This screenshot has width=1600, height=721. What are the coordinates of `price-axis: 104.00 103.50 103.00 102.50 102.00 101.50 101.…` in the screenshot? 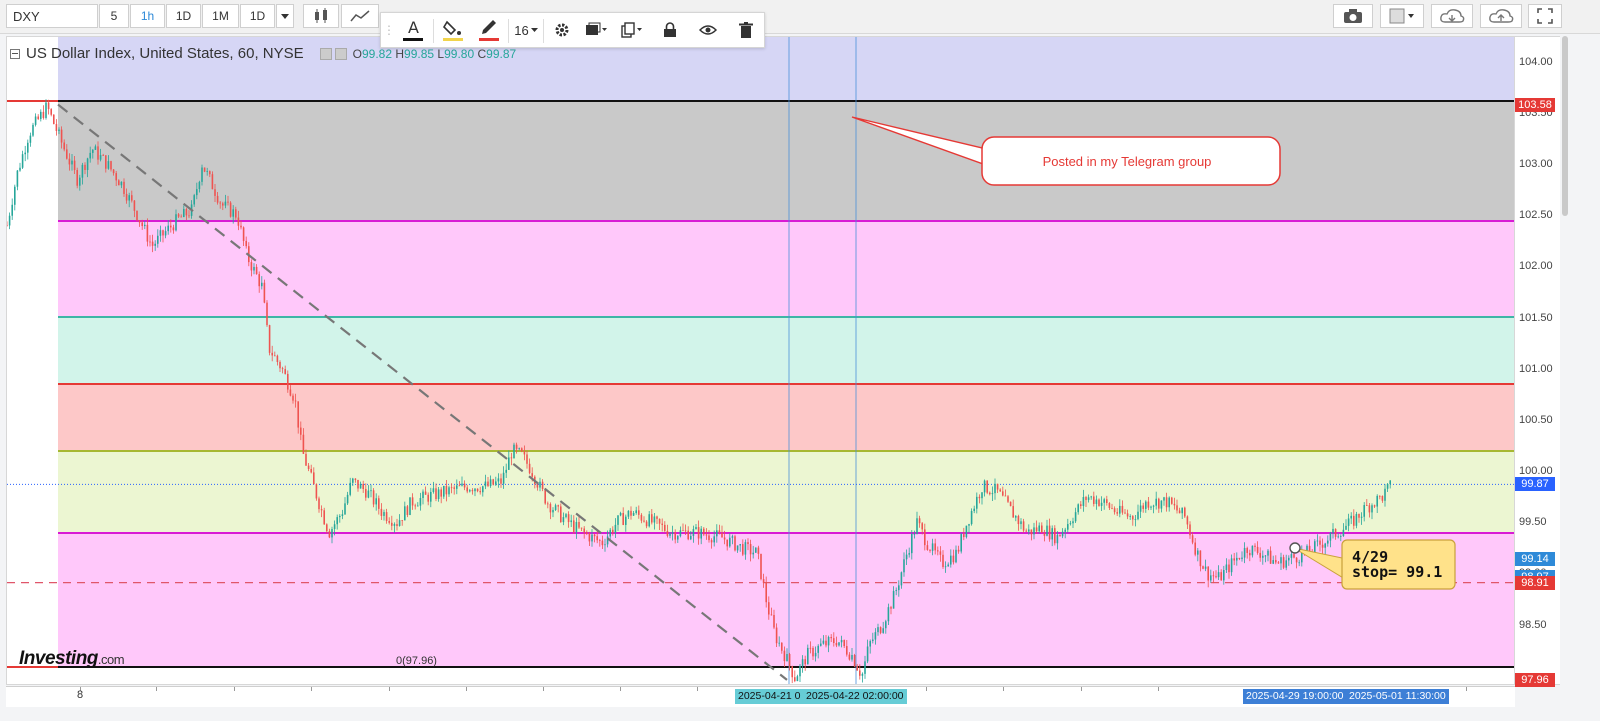 It's located at (1537, 361).